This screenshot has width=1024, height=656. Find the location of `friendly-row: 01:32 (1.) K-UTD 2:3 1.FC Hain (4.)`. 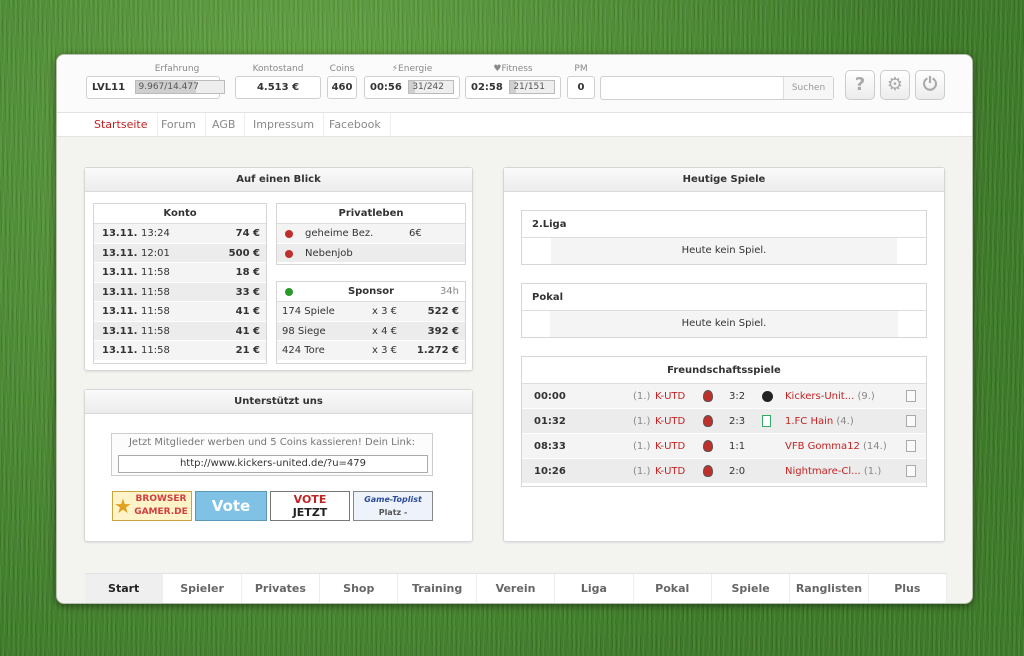

friendly-row: 01:32 (1.) K-UTD 2:3 1.FC Hain (4.) is located at coordinates (724, 421).